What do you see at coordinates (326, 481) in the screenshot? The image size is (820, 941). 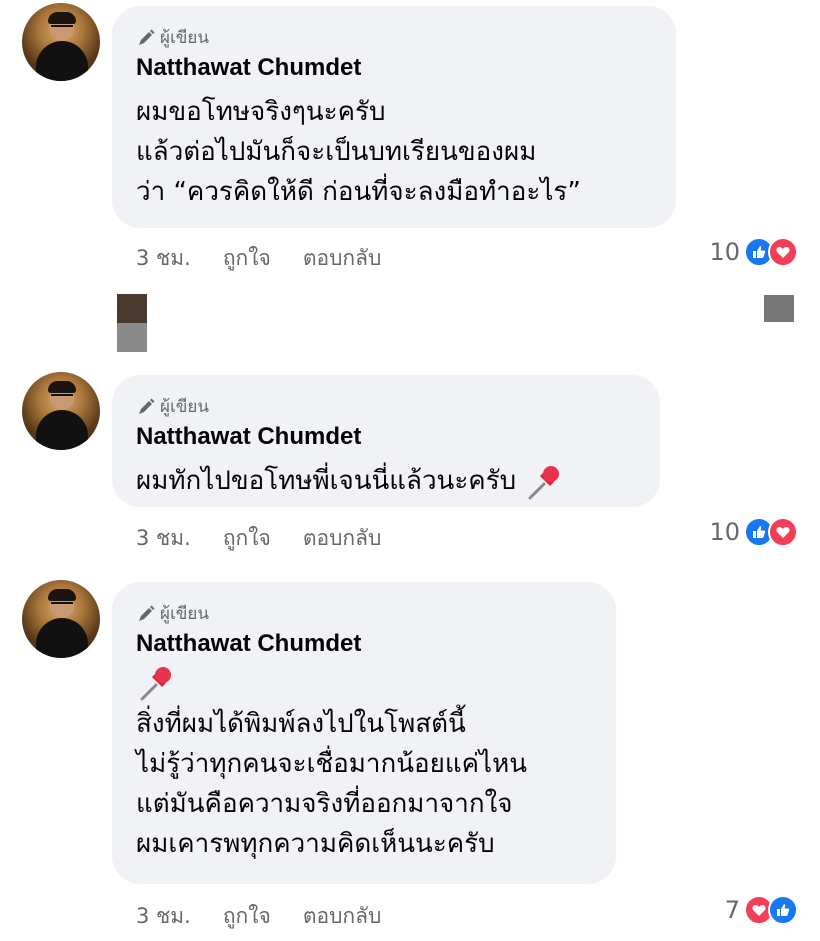 I see `comment-line: ผมทักไปขอโทษพี่เจนนี่แล้วนะครับ` at bounding box center [326, 481].